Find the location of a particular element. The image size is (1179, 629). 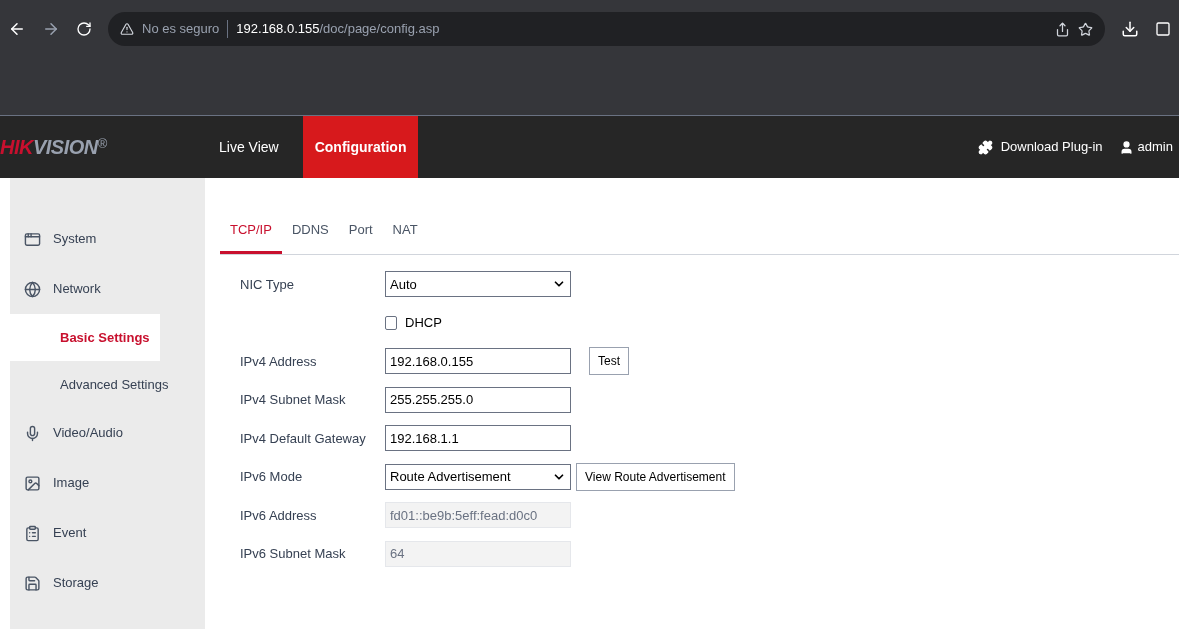

image-icon is located at coordinates (32, 483).